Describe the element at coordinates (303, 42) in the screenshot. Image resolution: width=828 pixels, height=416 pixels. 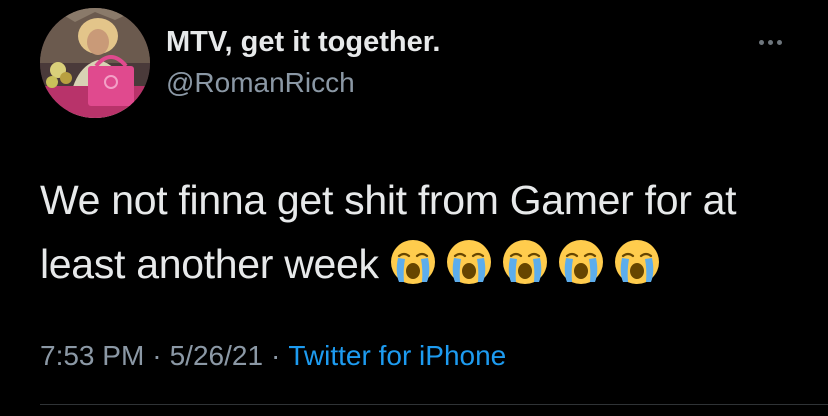
I see `display-name: MTV, get it together.` at that location.